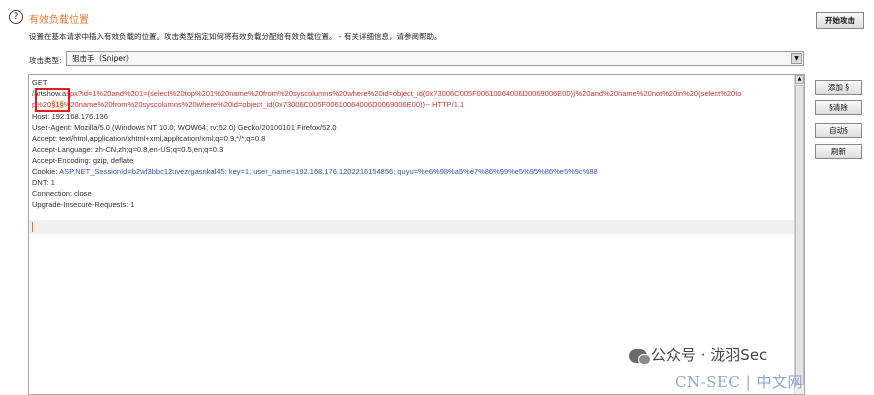  Describe the element at coordinates (43, 182) in the screenshot. I see `header-dnt: DNT: 1` at that location.